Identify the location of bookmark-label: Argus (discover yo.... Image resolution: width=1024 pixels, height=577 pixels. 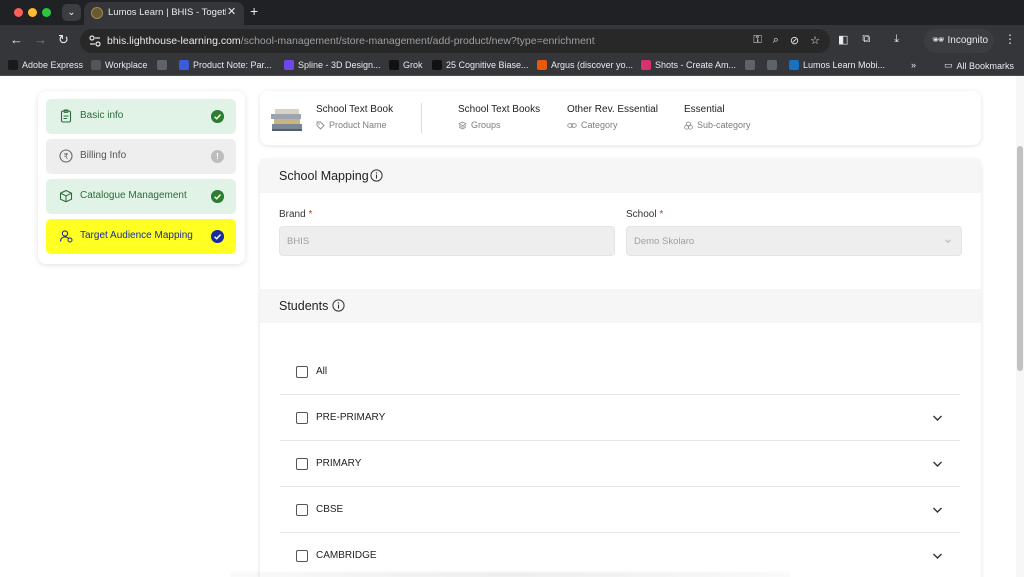
(592, 65).